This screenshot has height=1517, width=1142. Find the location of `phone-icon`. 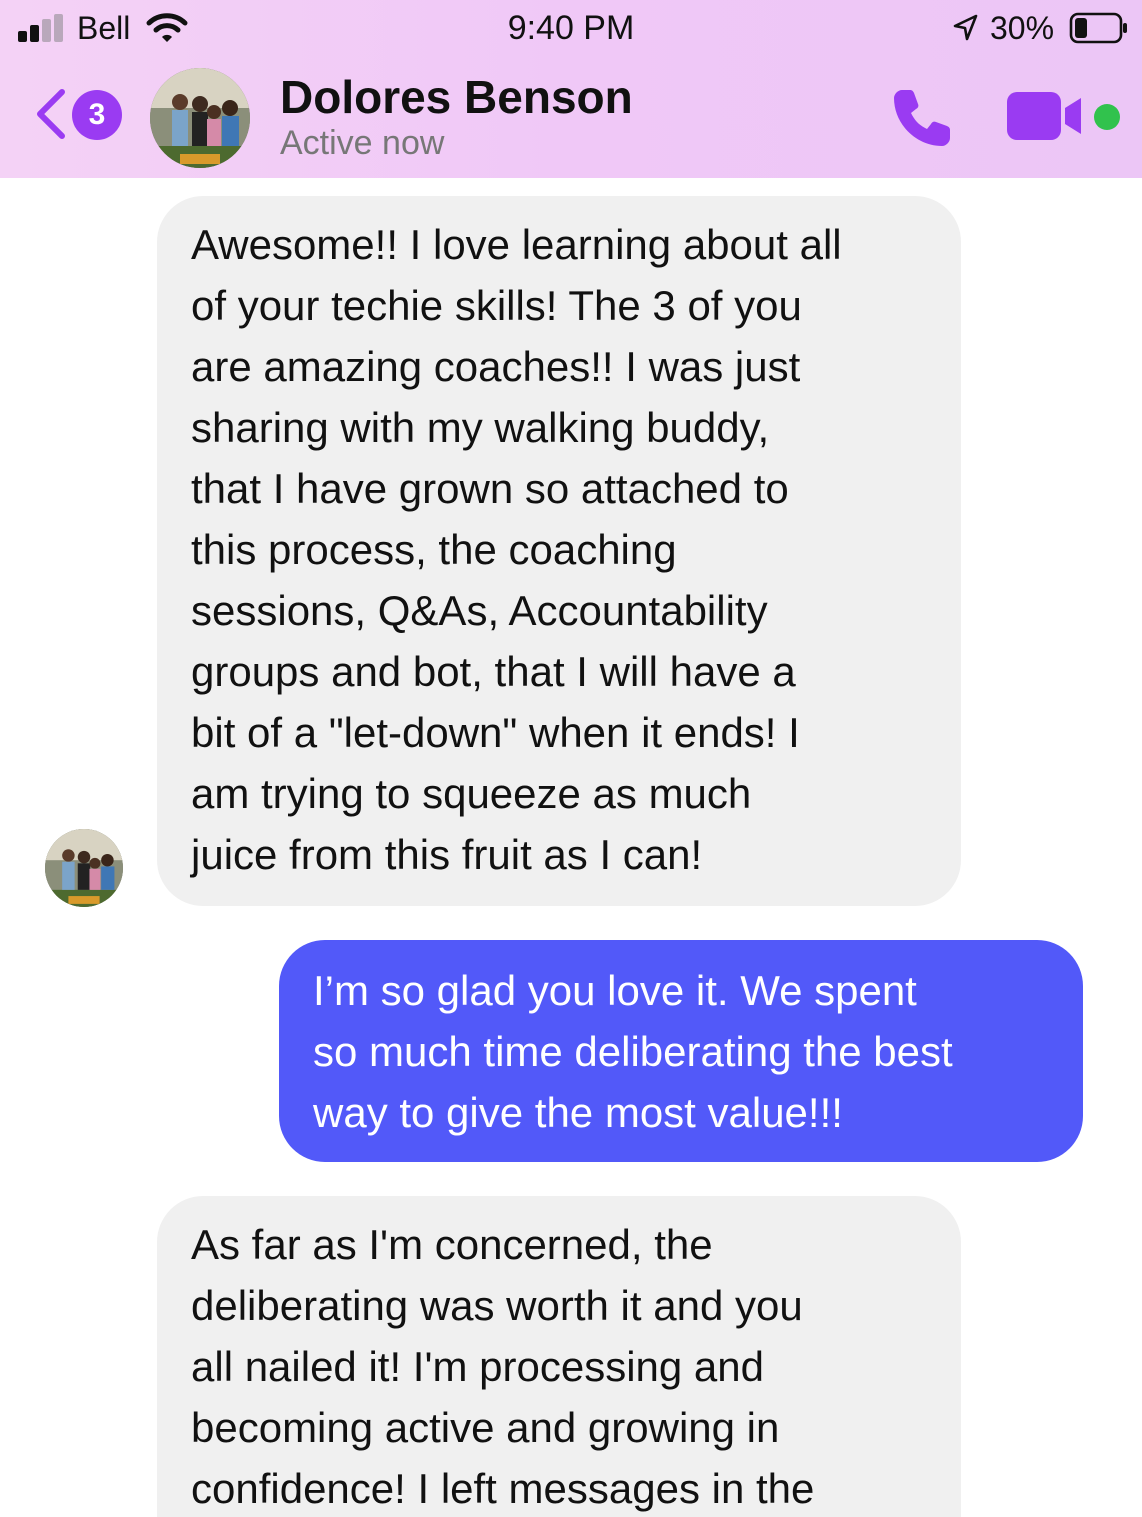

phone-icon is located at coordinates (922, 118).